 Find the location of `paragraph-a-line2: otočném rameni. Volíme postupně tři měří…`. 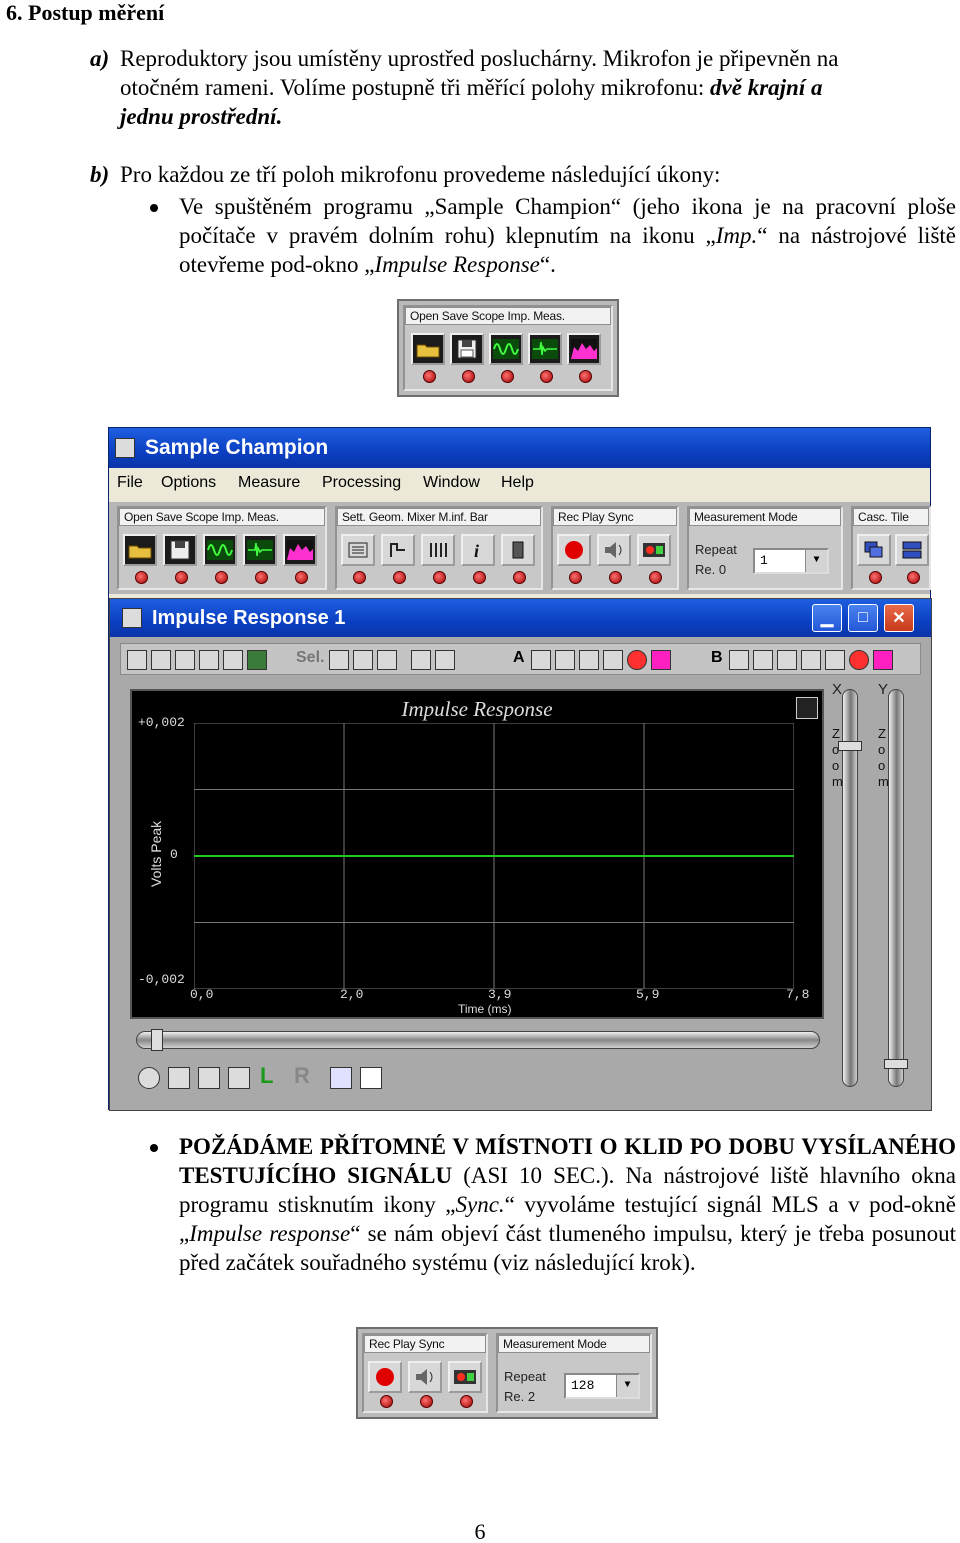

paragraph-a-line2: otočném rameni. Volíme postupně tři měří… is located at coordinates (415, 87).